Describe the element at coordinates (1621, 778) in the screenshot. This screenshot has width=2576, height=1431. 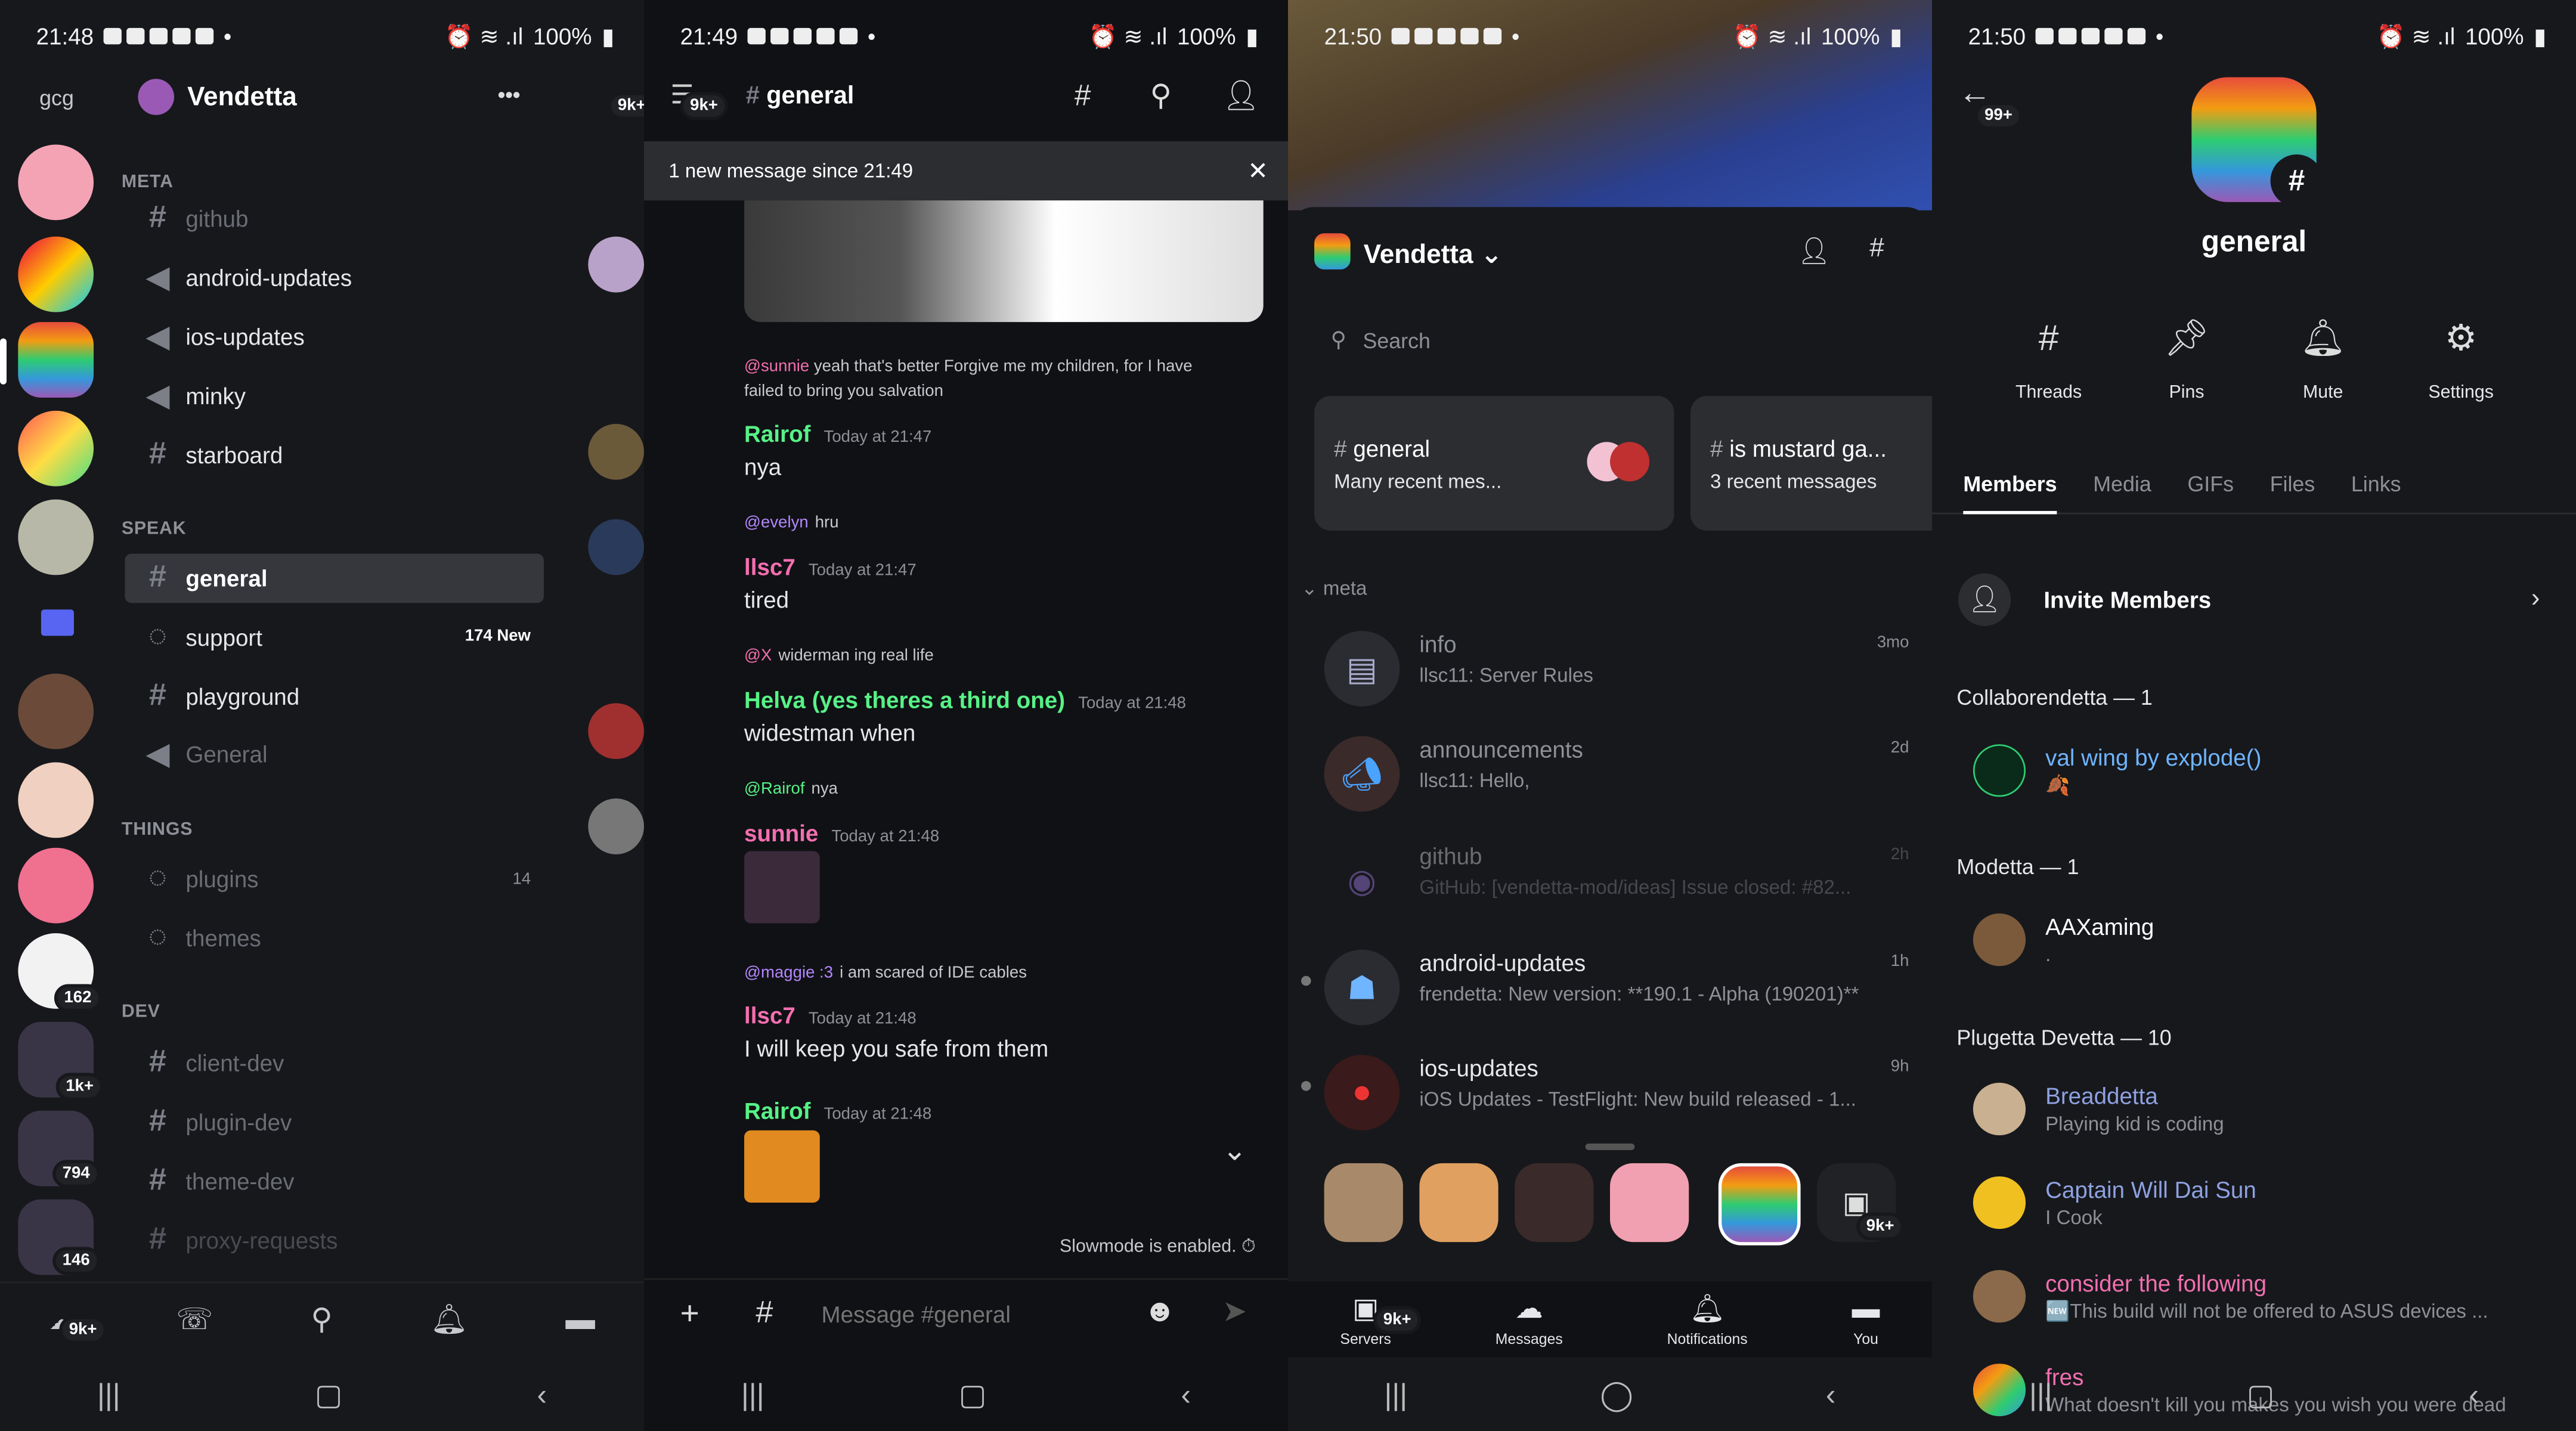
I see `channel-row-announcements: 📣︎ announcements llsc11: Hello, 2d` at that location.